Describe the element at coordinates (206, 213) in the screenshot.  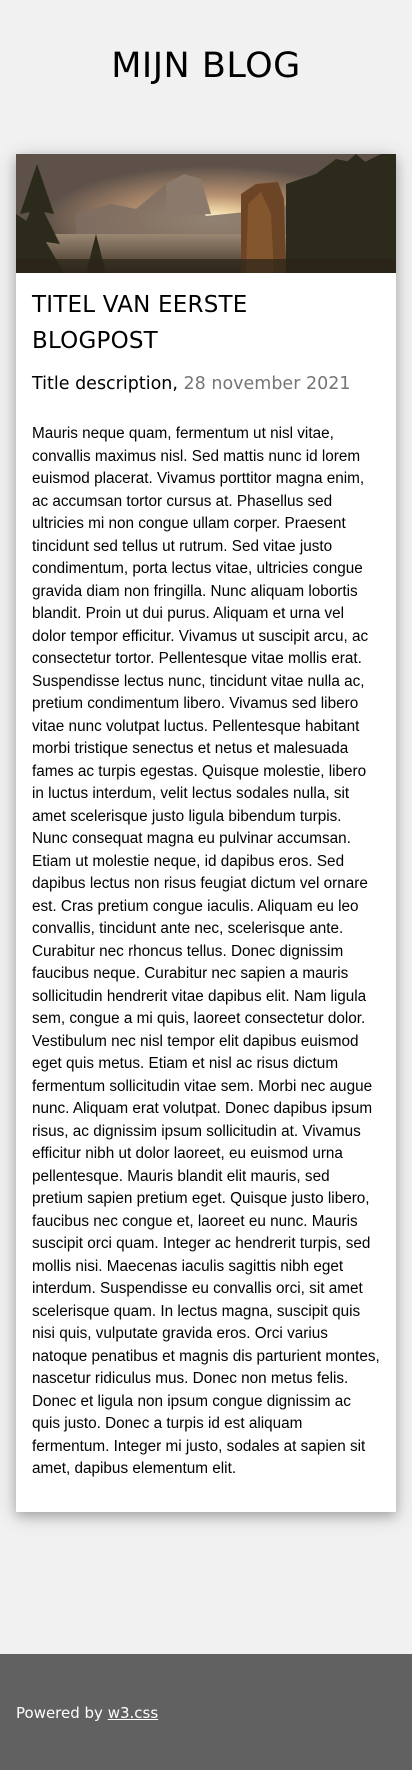
I see `hero-image` at that location.